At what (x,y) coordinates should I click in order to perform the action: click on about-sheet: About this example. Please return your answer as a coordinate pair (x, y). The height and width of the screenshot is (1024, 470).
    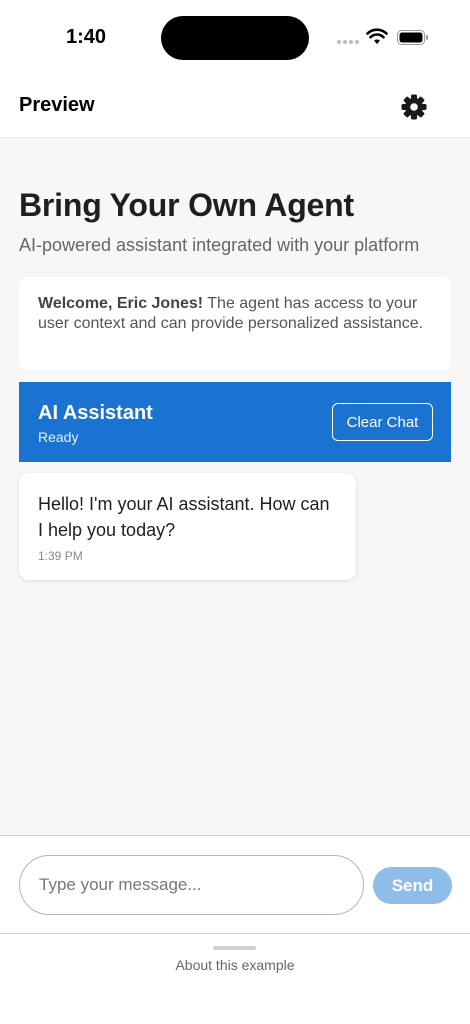
    Looking at the image, I should click on (235, 959).